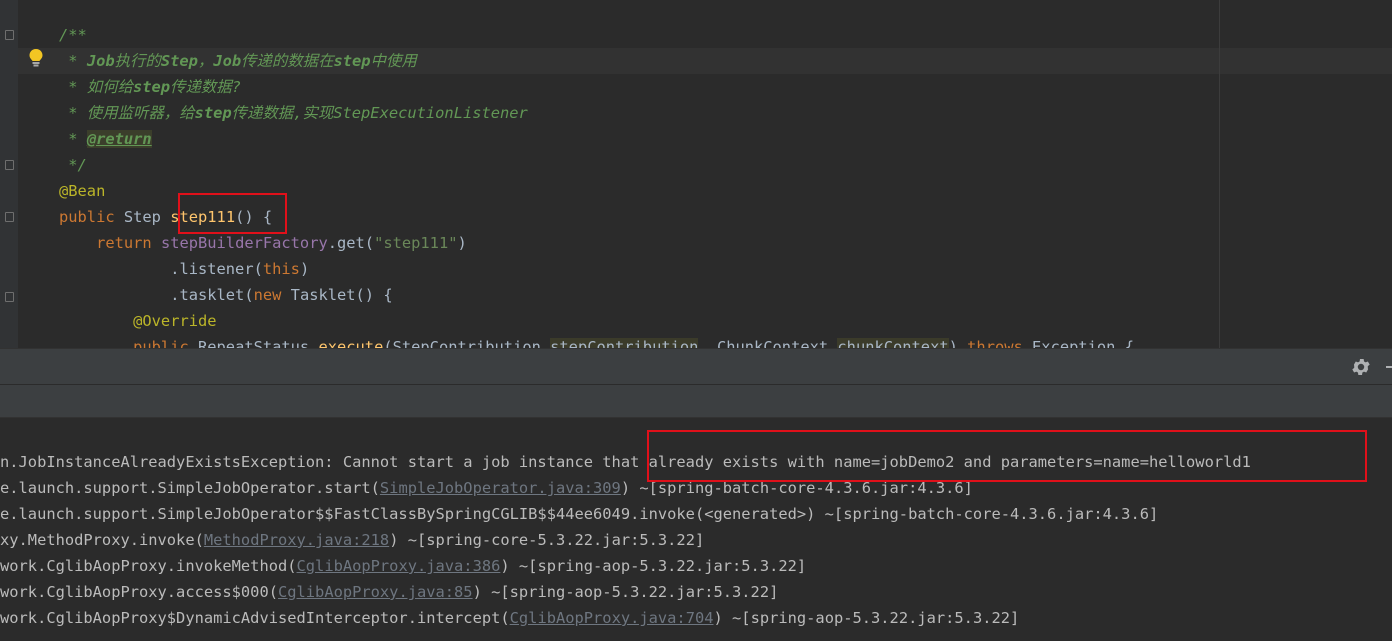 The width and height of the screenshot is (1392, 641). I want to click on code-token: 中使用, so click(393, 61).